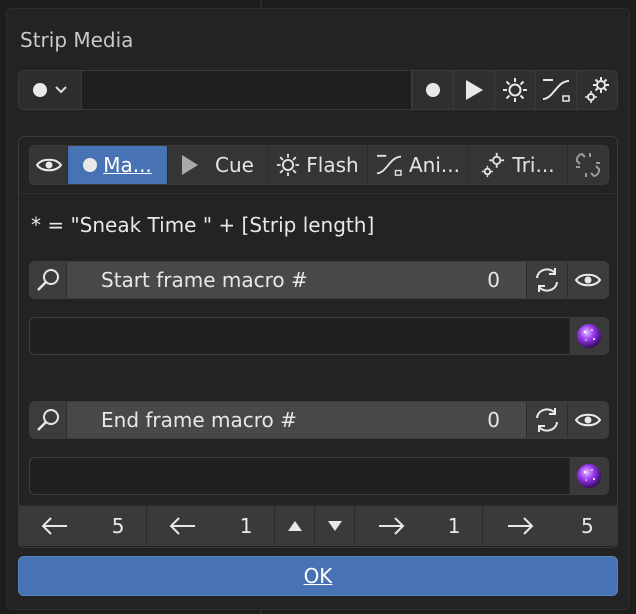  What do you see at coordinates (204, 280) in the screenshot?
I see `start-frame-macro-label: Start frame macro #` at bounding box center [204, 280].